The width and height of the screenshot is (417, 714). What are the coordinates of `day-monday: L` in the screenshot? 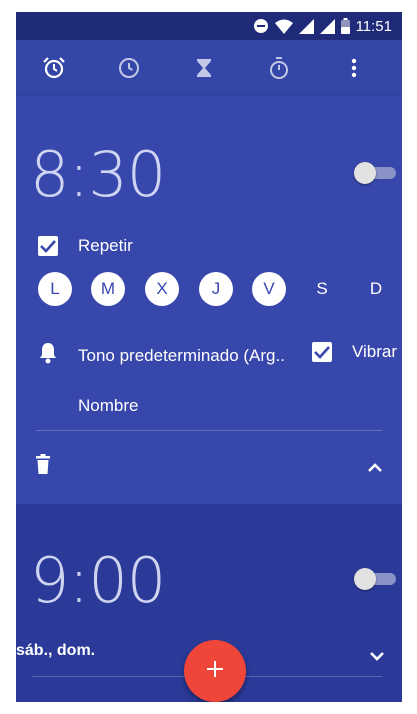 It's located at (55, 289).